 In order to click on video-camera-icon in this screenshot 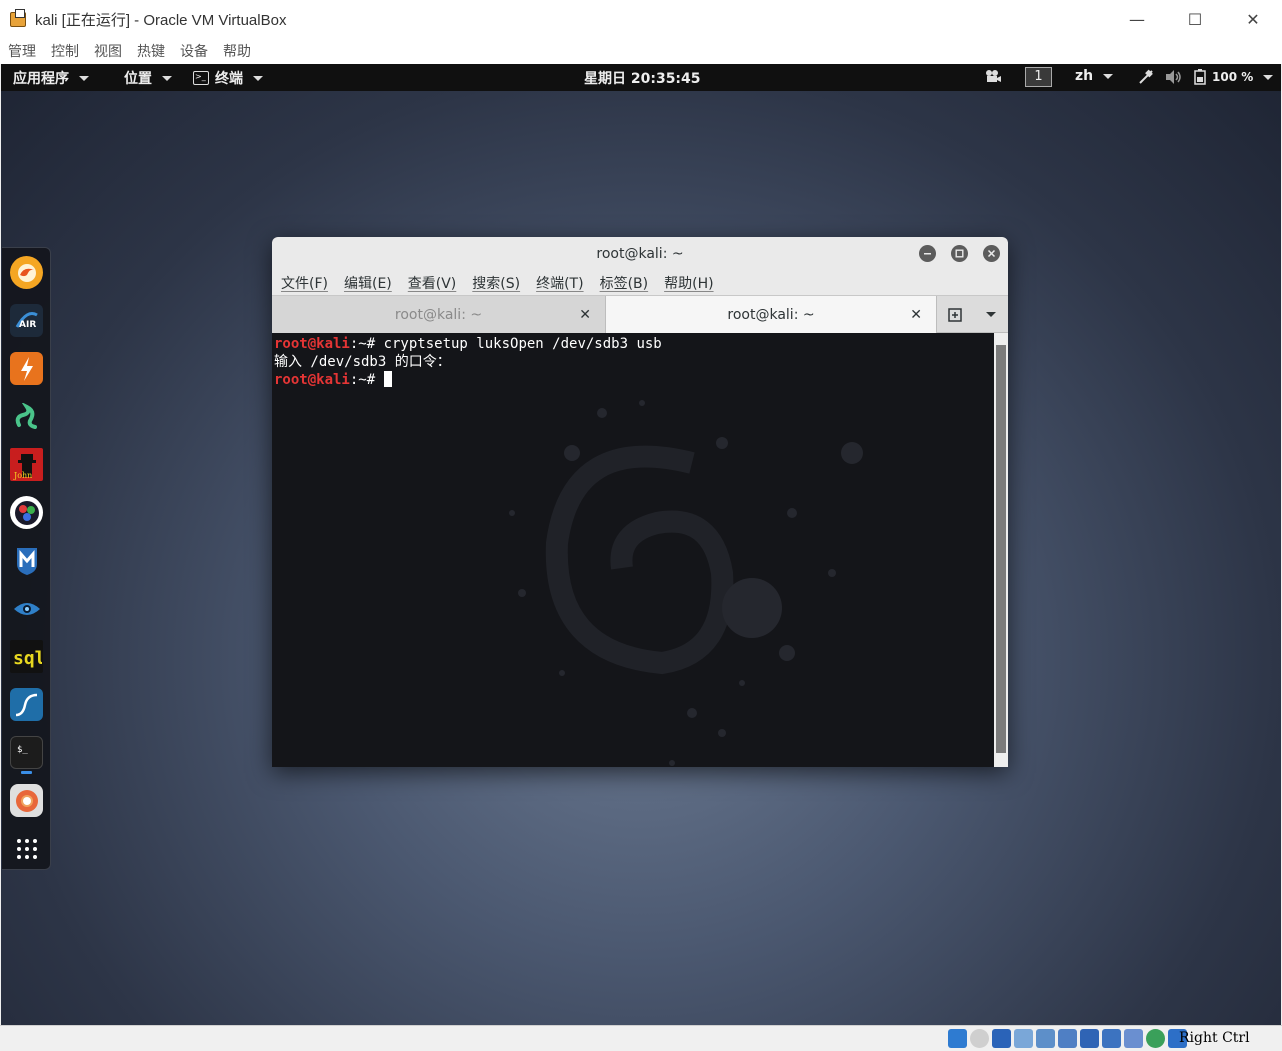, I will do `click(993, 76)`.